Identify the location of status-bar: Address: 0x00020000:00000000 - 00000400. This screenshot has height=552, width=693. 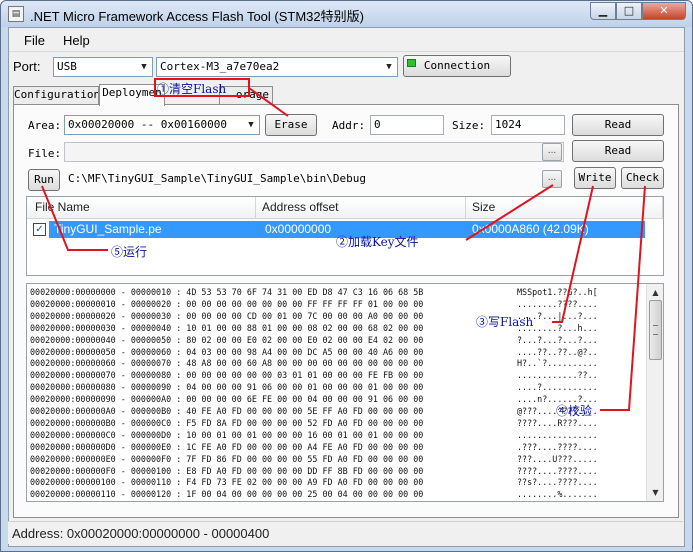
(345, 532).